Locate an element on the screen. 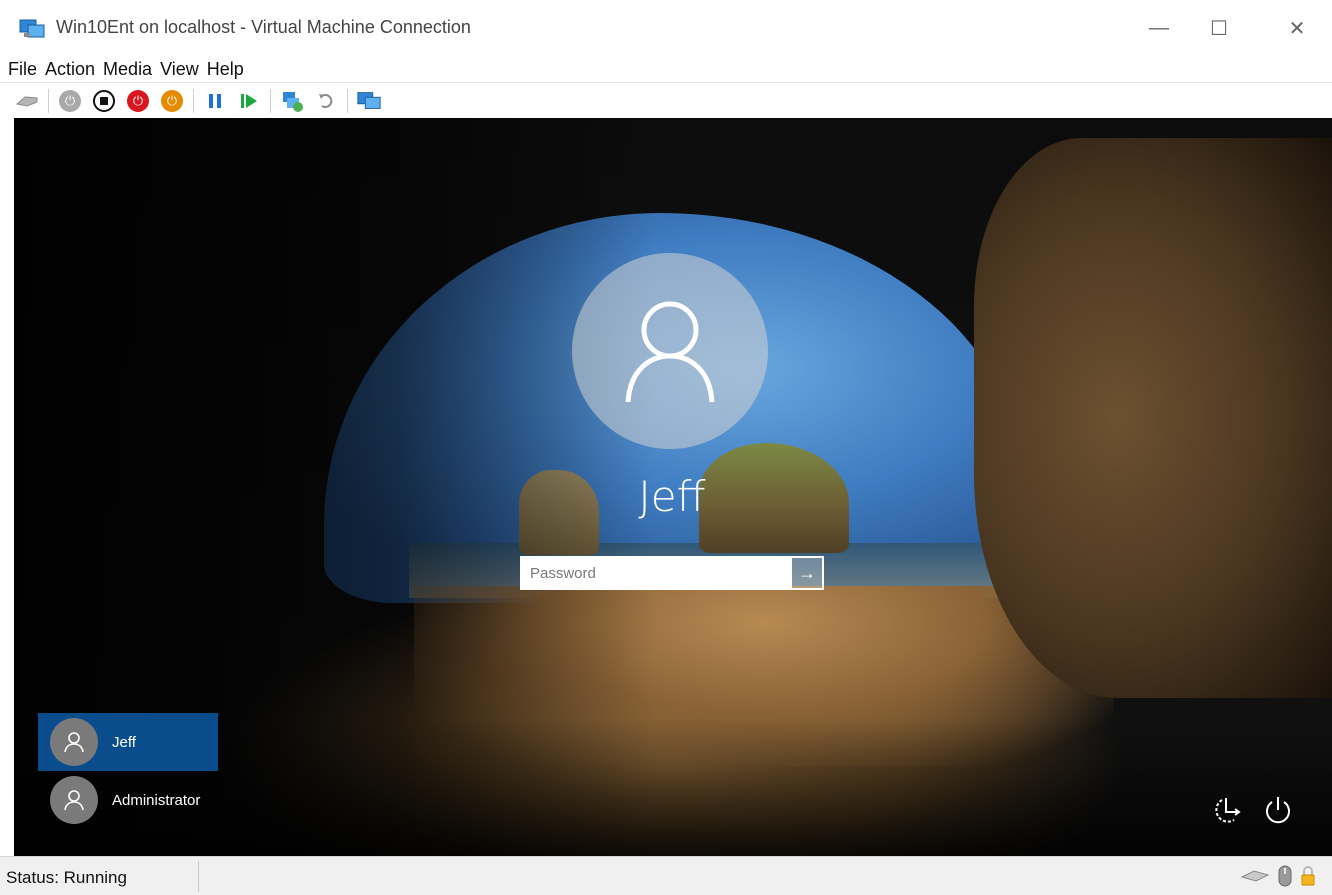 Image resolution: width=1332 pixels, height=895 pixels. turn-off-icon is located at coordinates (104, 100).